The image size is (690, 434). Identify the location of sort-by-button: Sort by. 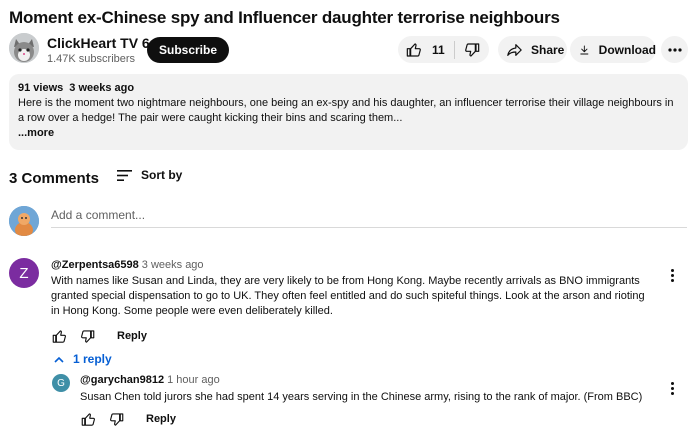
(149, 175).